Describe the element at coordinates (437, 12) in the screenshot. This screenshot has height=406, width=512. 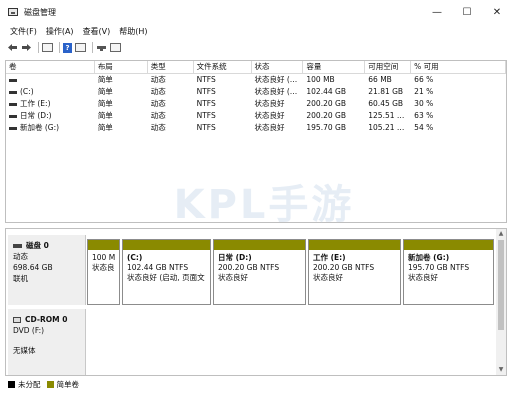
I see `minimize-button: —` at that location.